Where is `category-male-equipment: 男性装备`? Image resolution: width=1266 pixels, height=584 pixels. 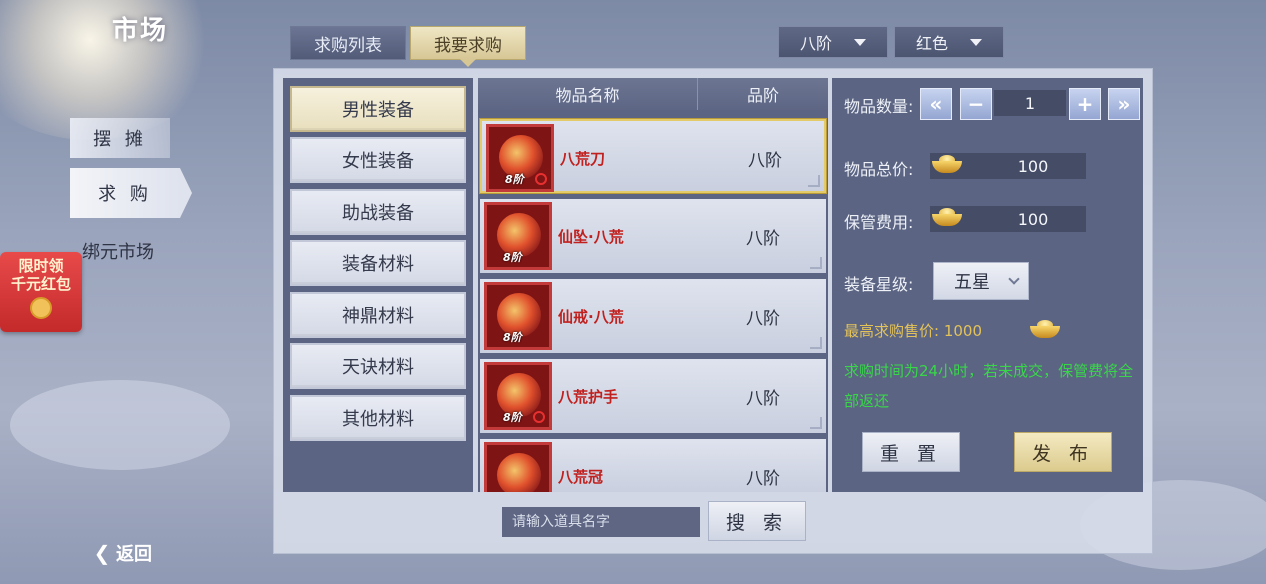 category-male-equipment: 男性装备 is located at coordinates (378, 109).